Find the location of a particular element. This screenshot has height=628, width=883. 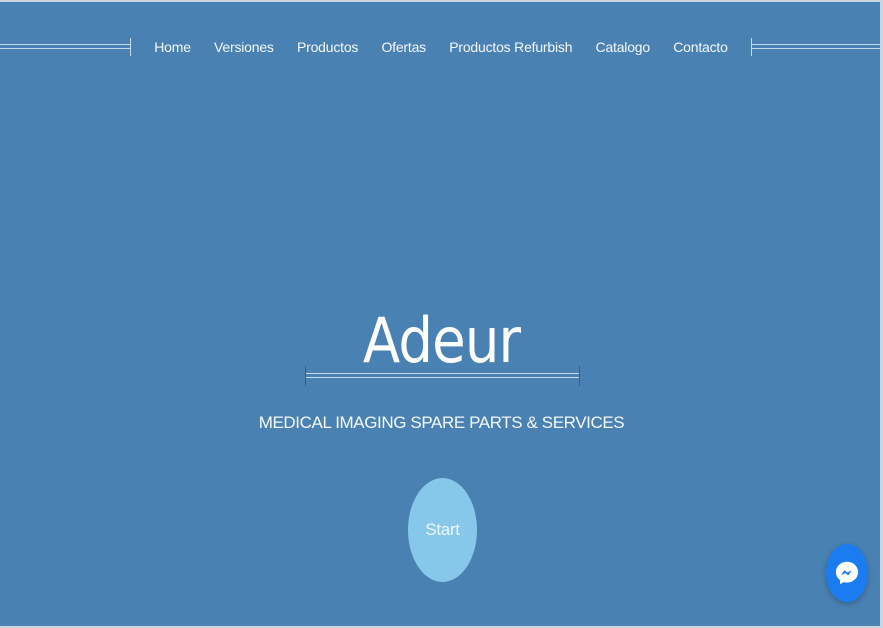

start-button-label: Start is located at coordinates (442, 529).